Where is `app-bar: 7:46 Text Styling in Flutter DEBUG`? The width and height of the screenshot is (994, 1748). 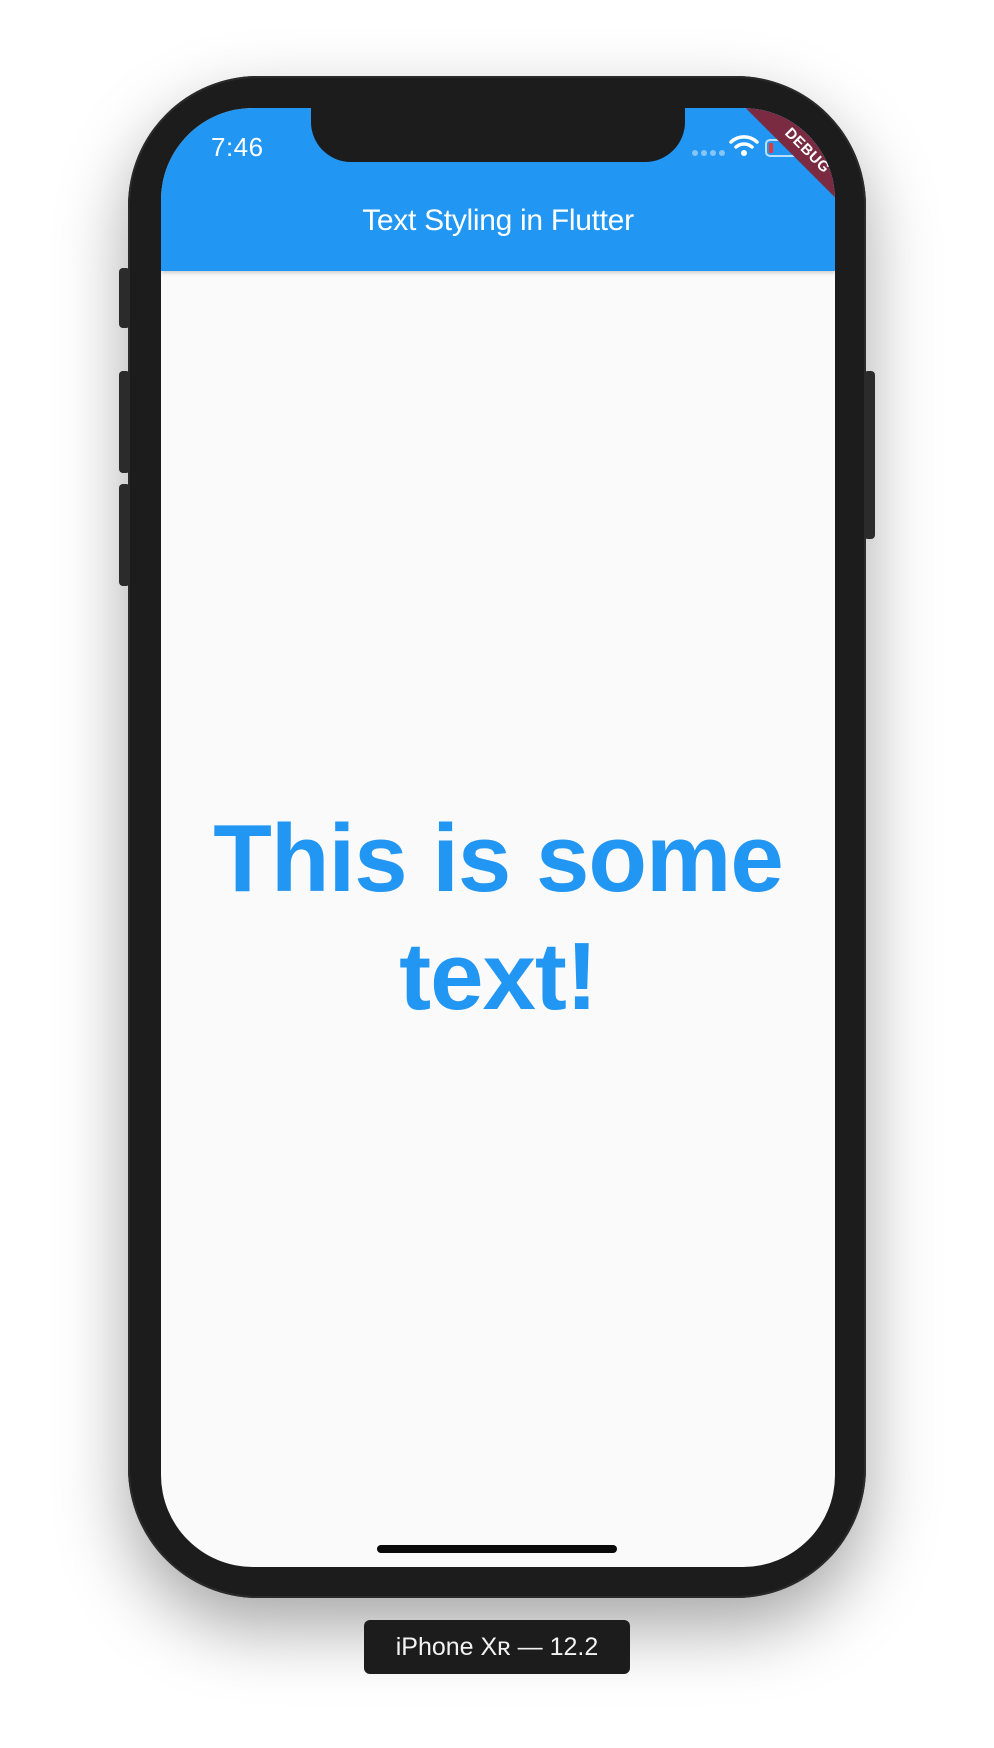
app-bar: 7:46 Text Styling in Flutter DEBUG is located at coordinates (498, 189).